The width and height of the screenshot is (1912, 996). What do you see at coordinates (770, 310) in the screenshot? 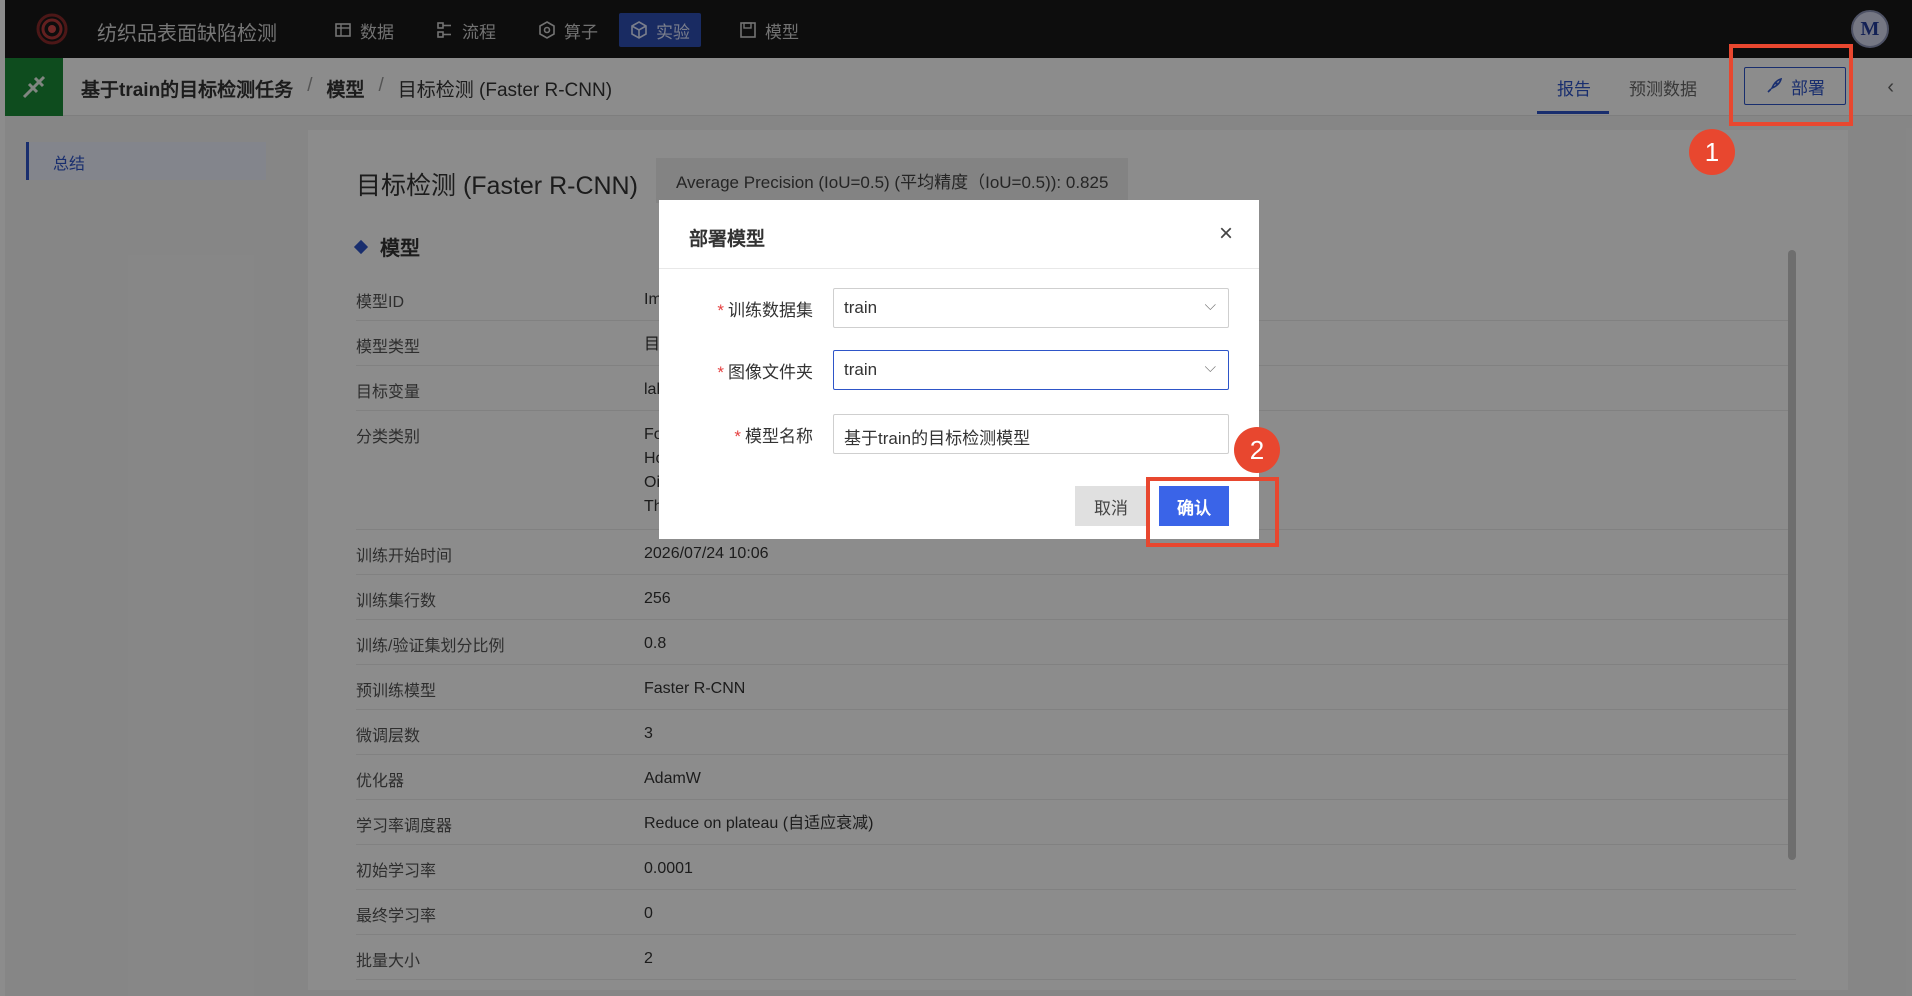
I see `dataset-label-text: 训练数据集` at bounding box center [770, 310].